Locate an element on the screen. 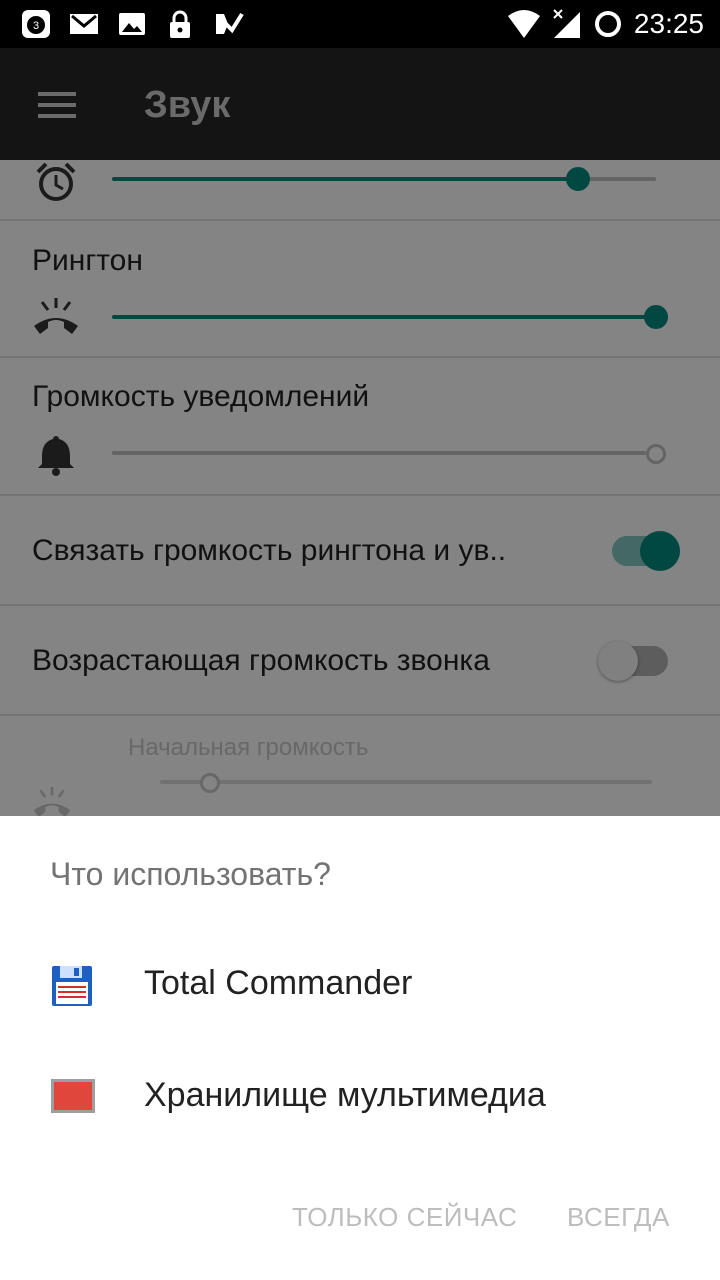 This screenshot has width=720, height=1280. media-storage-icon is located at coordinates (73, 1096).